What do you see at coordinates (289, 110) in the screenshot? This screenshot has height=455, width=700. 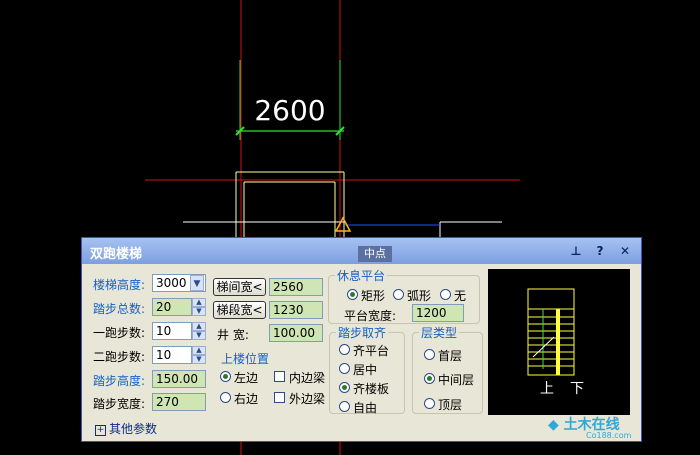 I see `dimension-text: 2600` at bounding box center [289, 110].